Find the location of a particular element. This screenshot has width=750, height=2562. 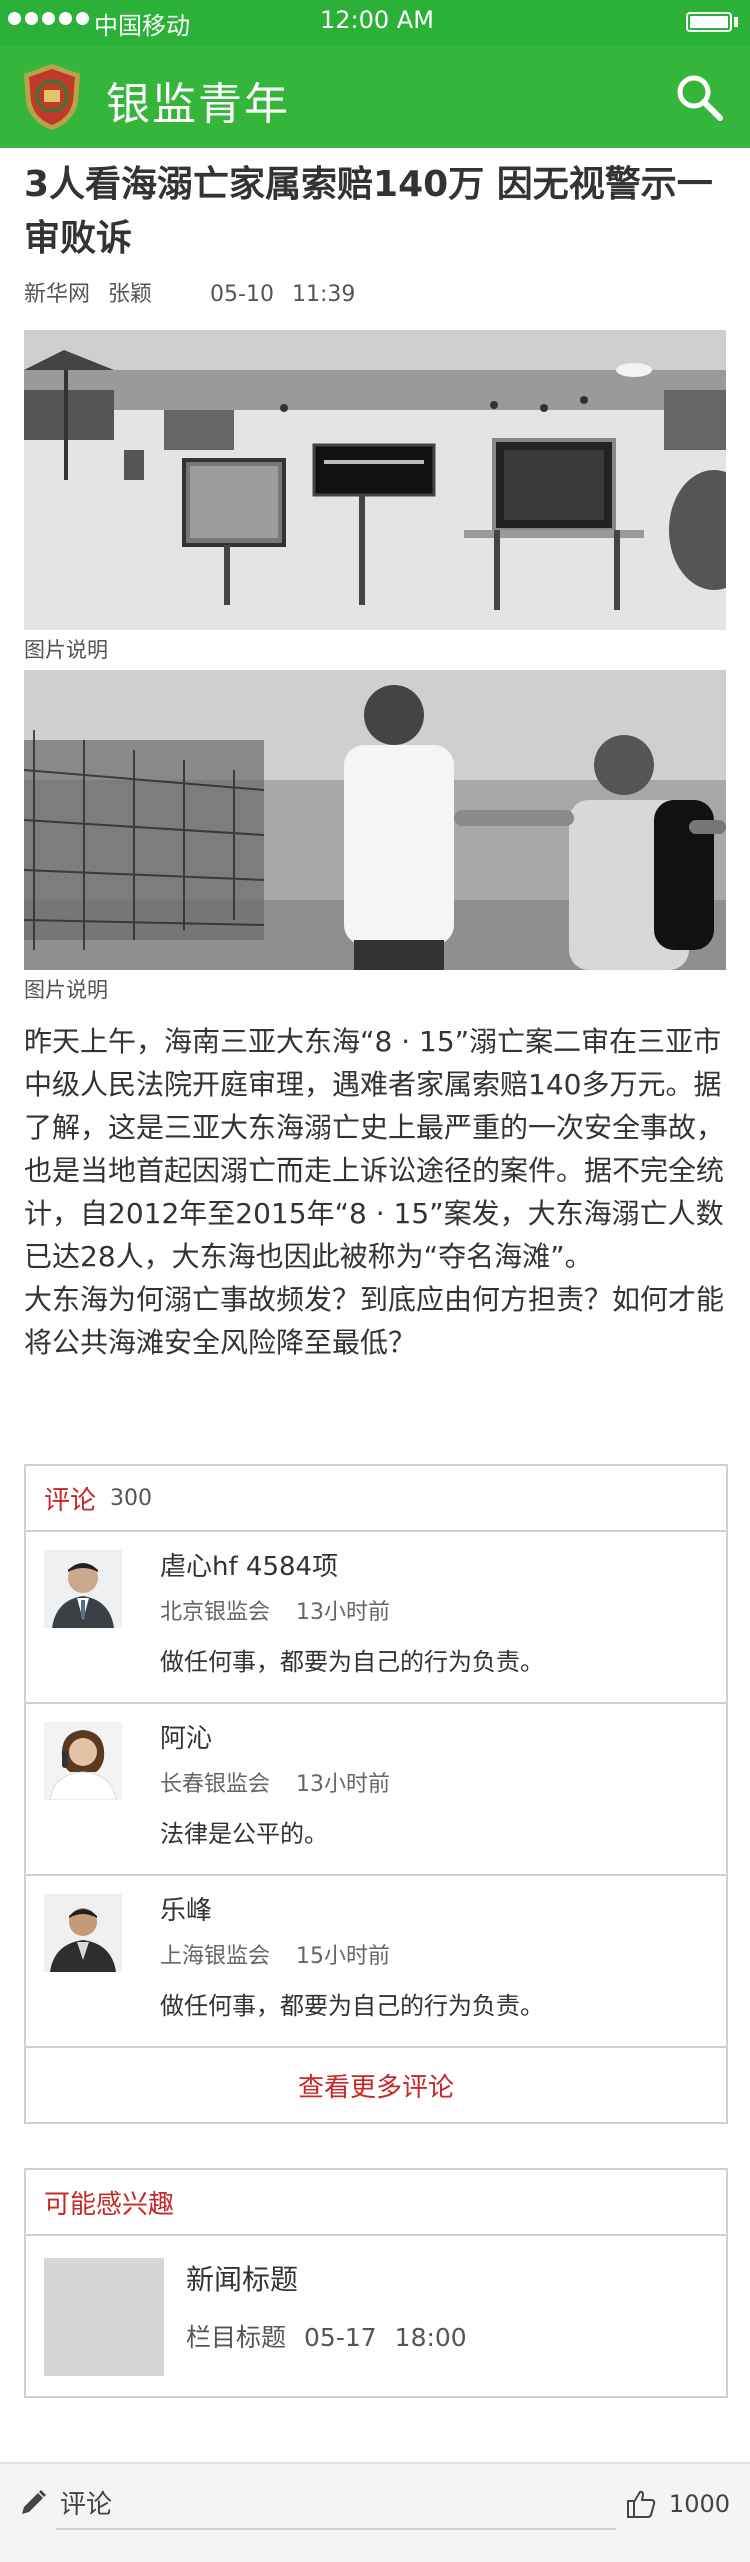

thumbs-up-icon is located at coordinates (641, 2504).